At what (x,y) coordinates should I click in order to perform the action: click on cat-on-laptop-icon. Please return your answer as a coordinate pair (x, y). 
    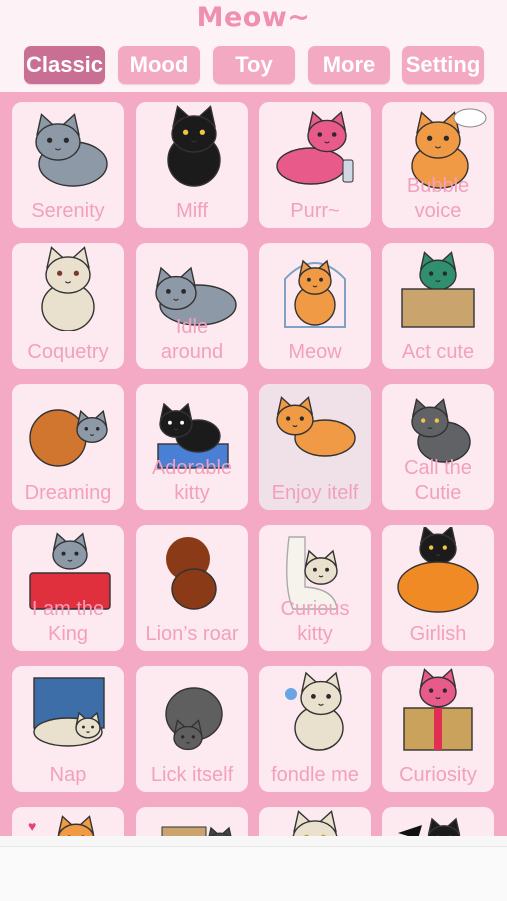
    Looking at the image, I should click on (68, 711).